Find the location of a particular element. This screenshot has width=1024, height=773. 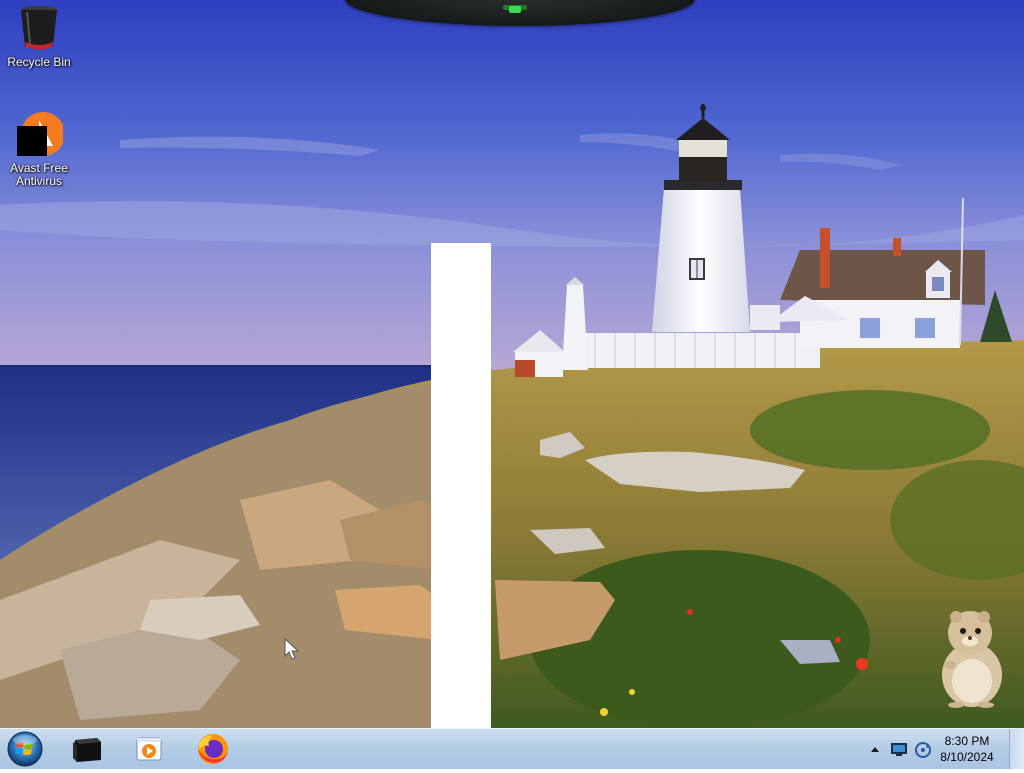

hamster-gadget-icon is located at coordinates (972, 657).